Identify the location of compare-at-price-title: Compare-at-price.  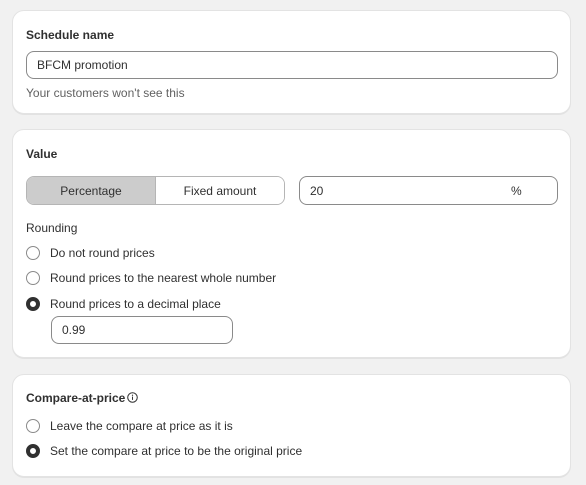
(82, 398).